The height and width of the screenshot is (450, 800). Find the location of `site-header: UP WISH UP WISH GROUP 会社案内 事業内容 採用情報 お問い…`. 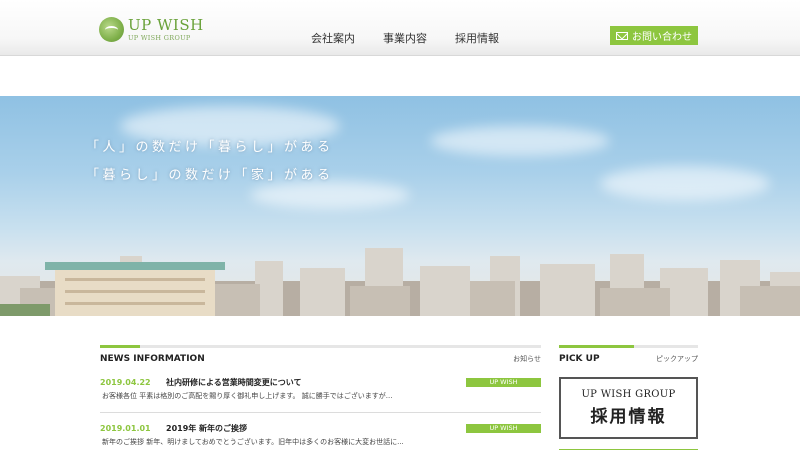

site-header: UP WISH UP WISH GROUP 会社案内 事業内容 採用情報 お問い… is located at coordinates (400, 28).